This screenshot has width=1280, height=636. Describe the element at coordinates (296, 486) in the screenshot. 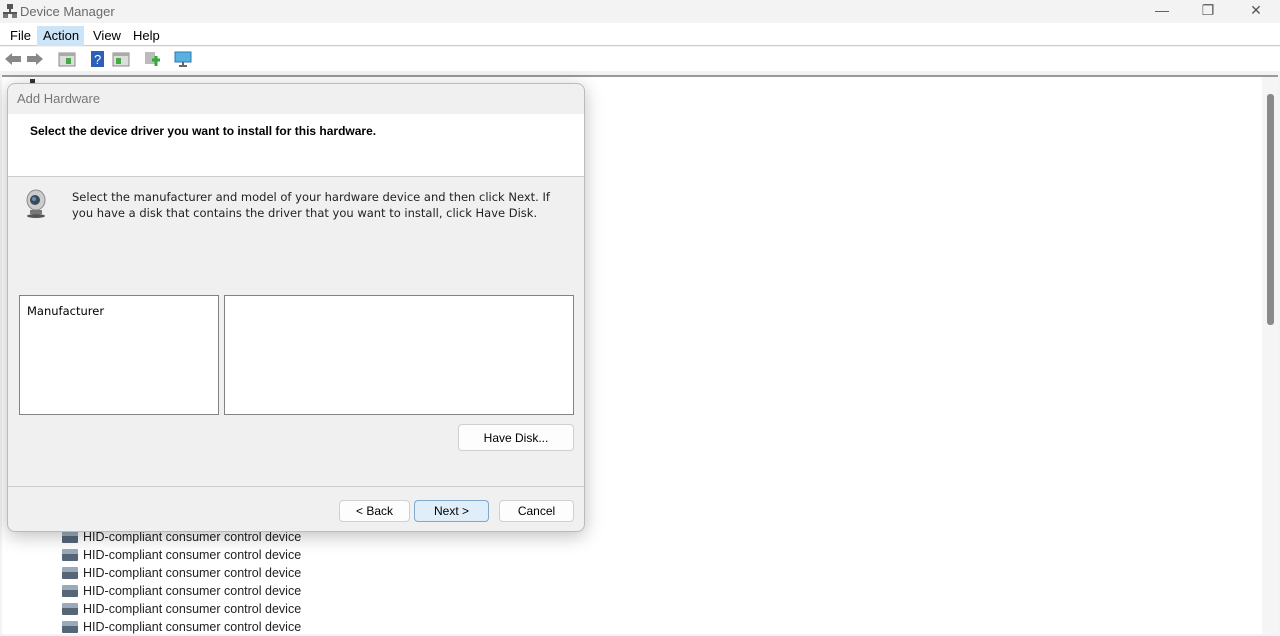

I see `divider` at that location.